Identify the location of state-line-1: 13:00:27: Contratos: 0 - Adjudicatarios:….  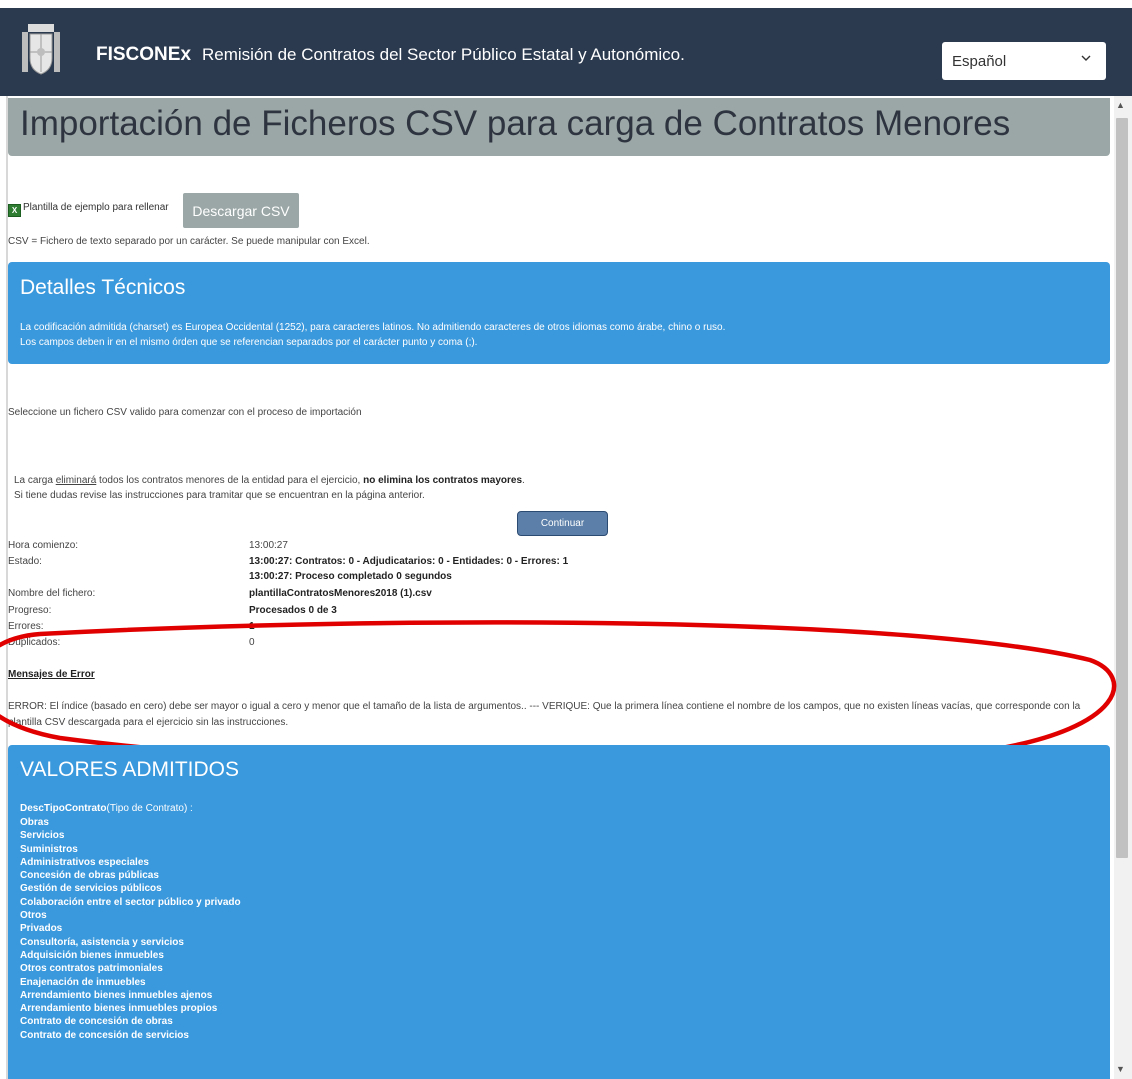
(409, 561).